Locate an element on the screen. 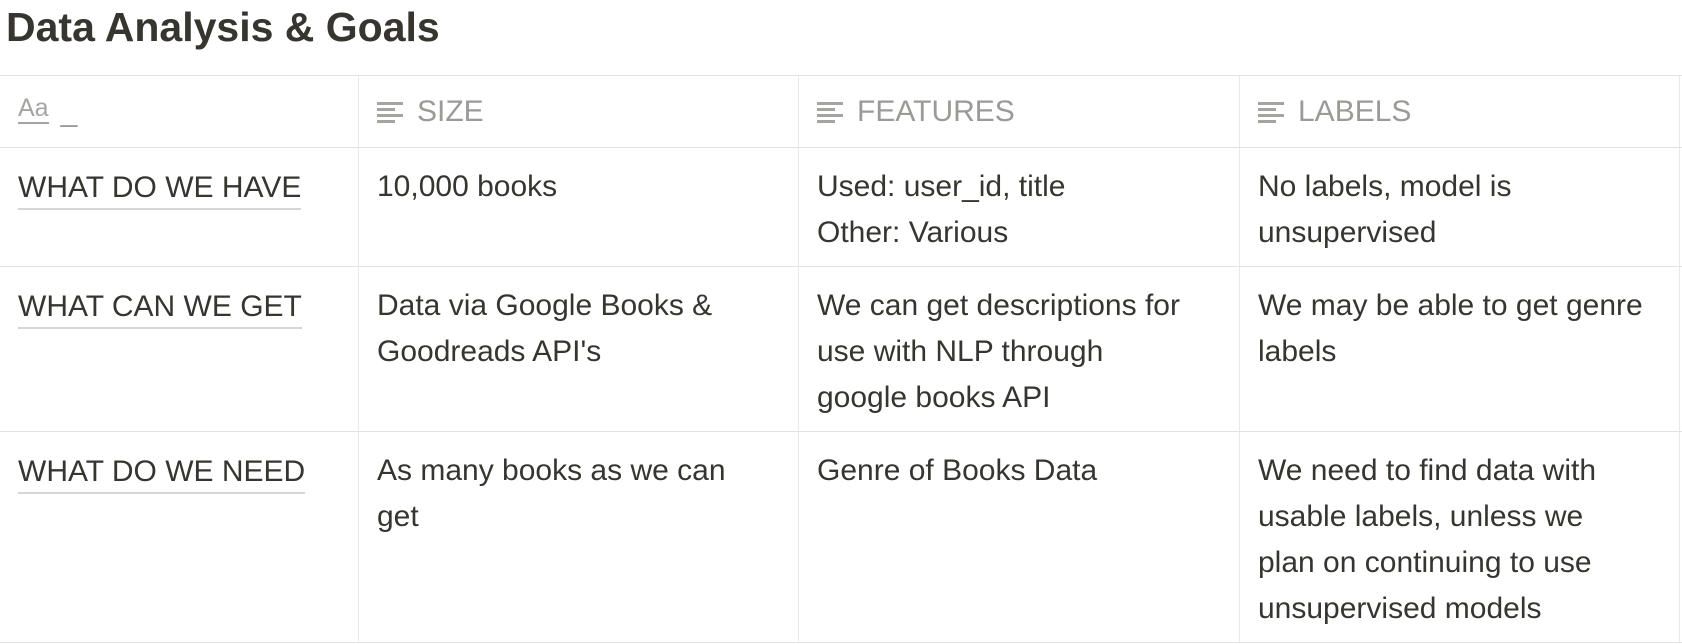 The height and width of the screenshot is (644, 1682). cell-text: We need to find data with is located at coordinates (1427, 470).